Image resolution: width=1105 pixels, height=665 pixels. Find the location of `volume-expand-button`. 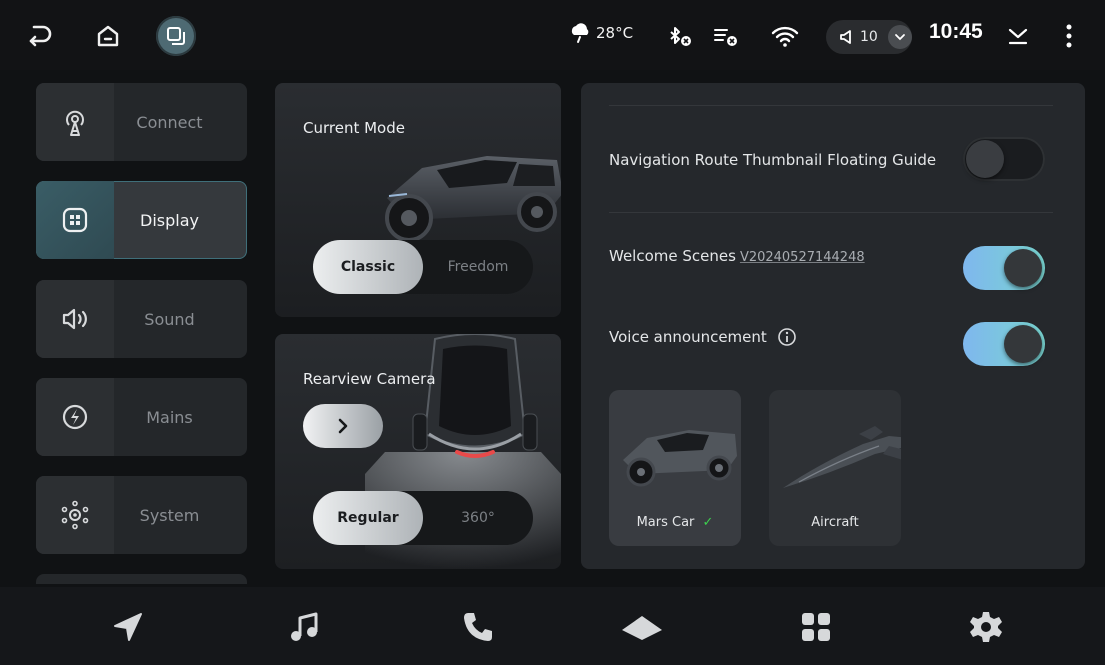

volume-expand-button is located at coordinates (899, 37).